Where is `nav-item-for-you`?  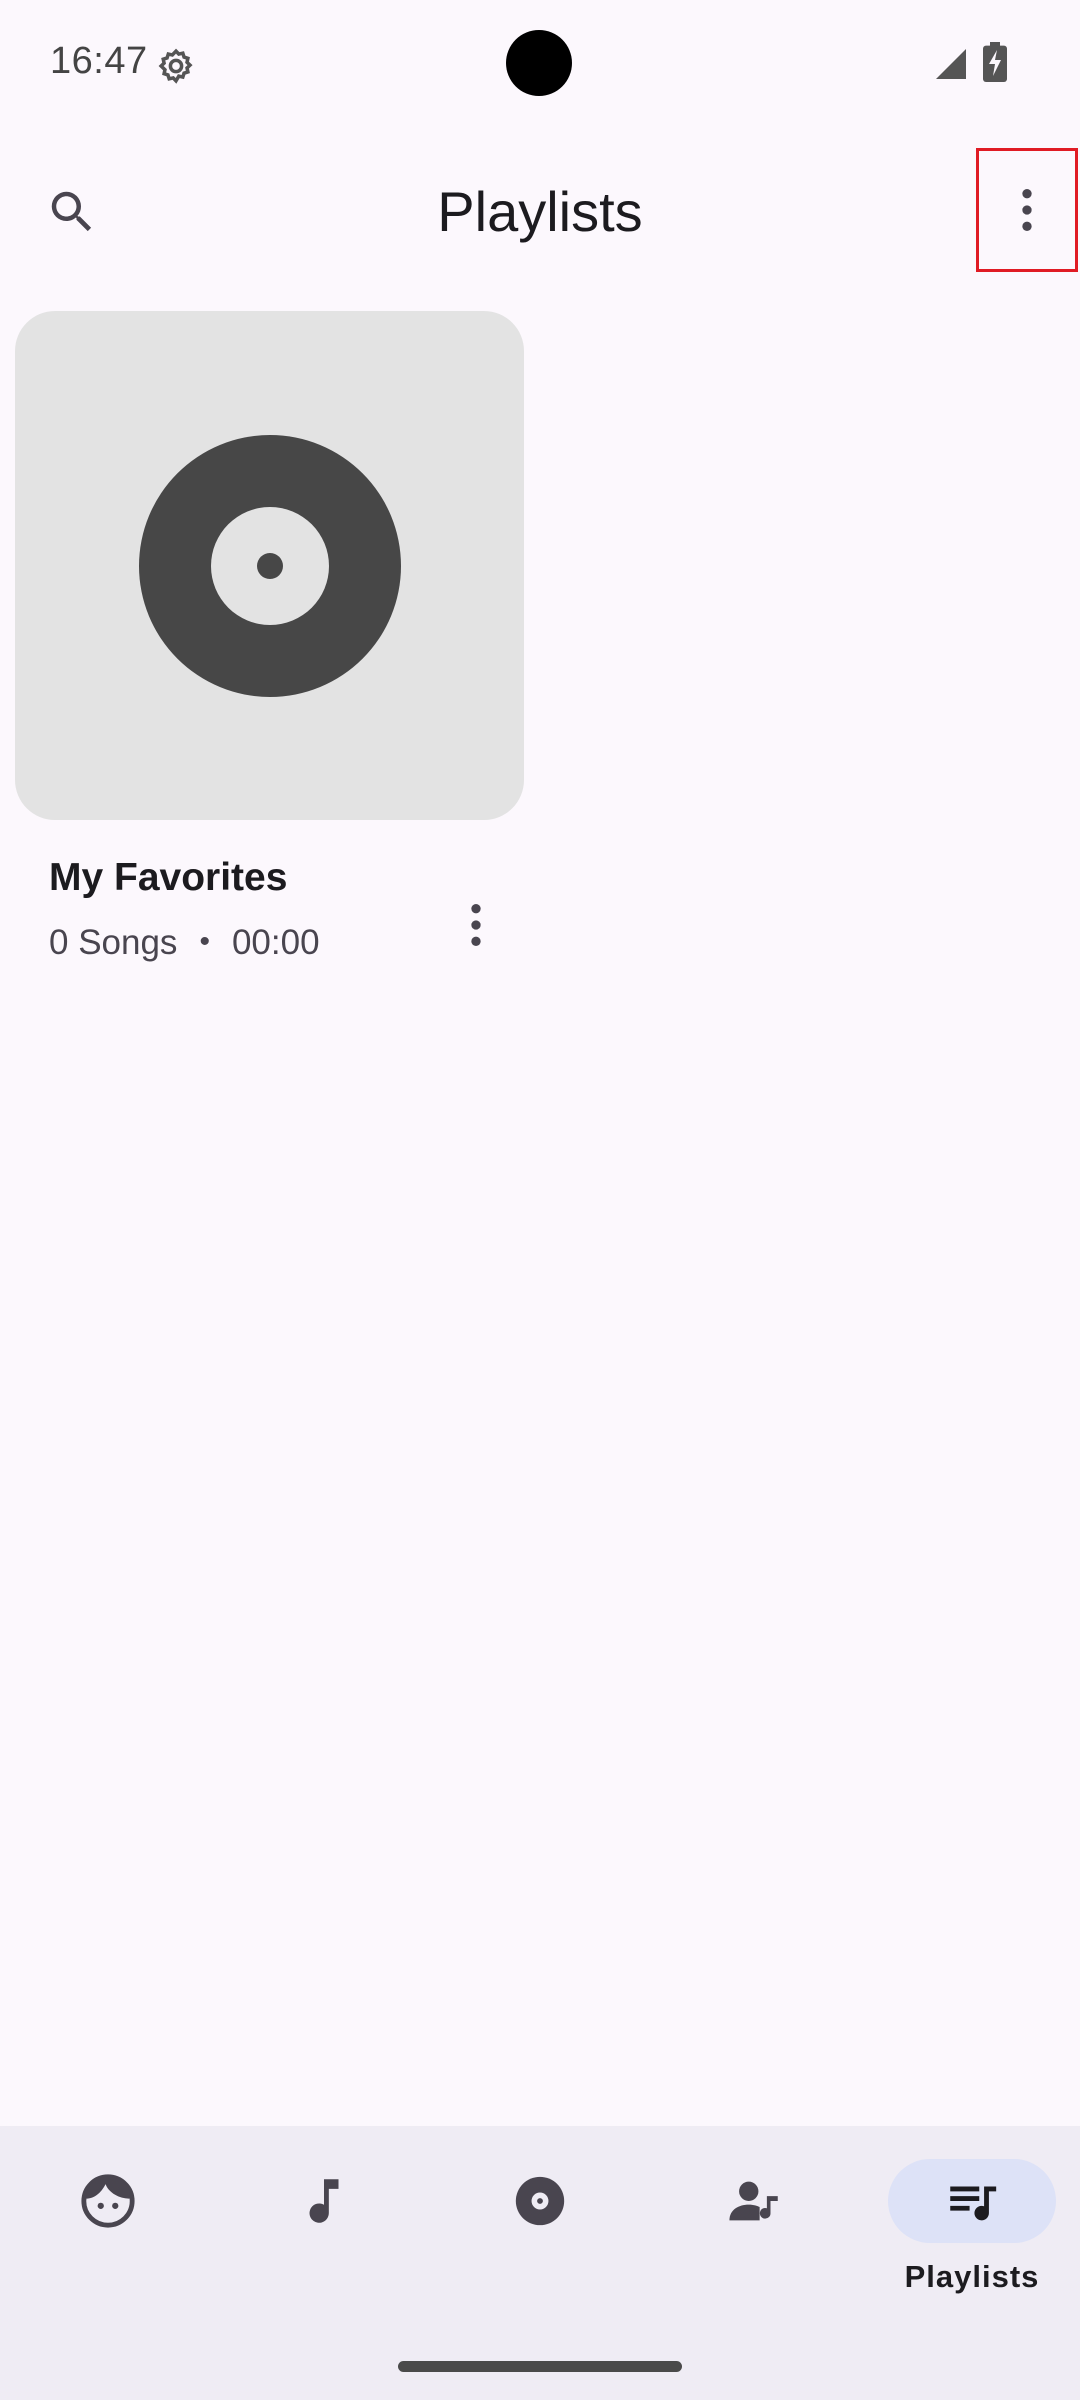
nav-item-for-you is located at coordinates (108, 2226).